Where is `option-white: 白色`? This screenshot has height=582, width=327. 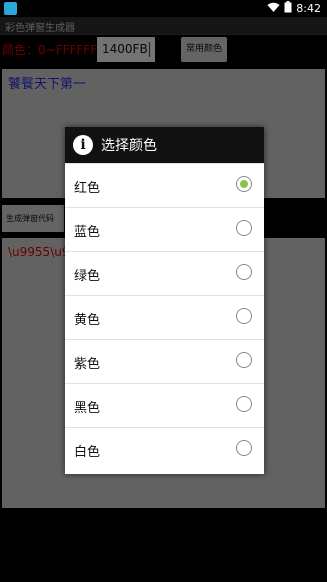
option-white: 白色 is located at coordinates (164, 449).